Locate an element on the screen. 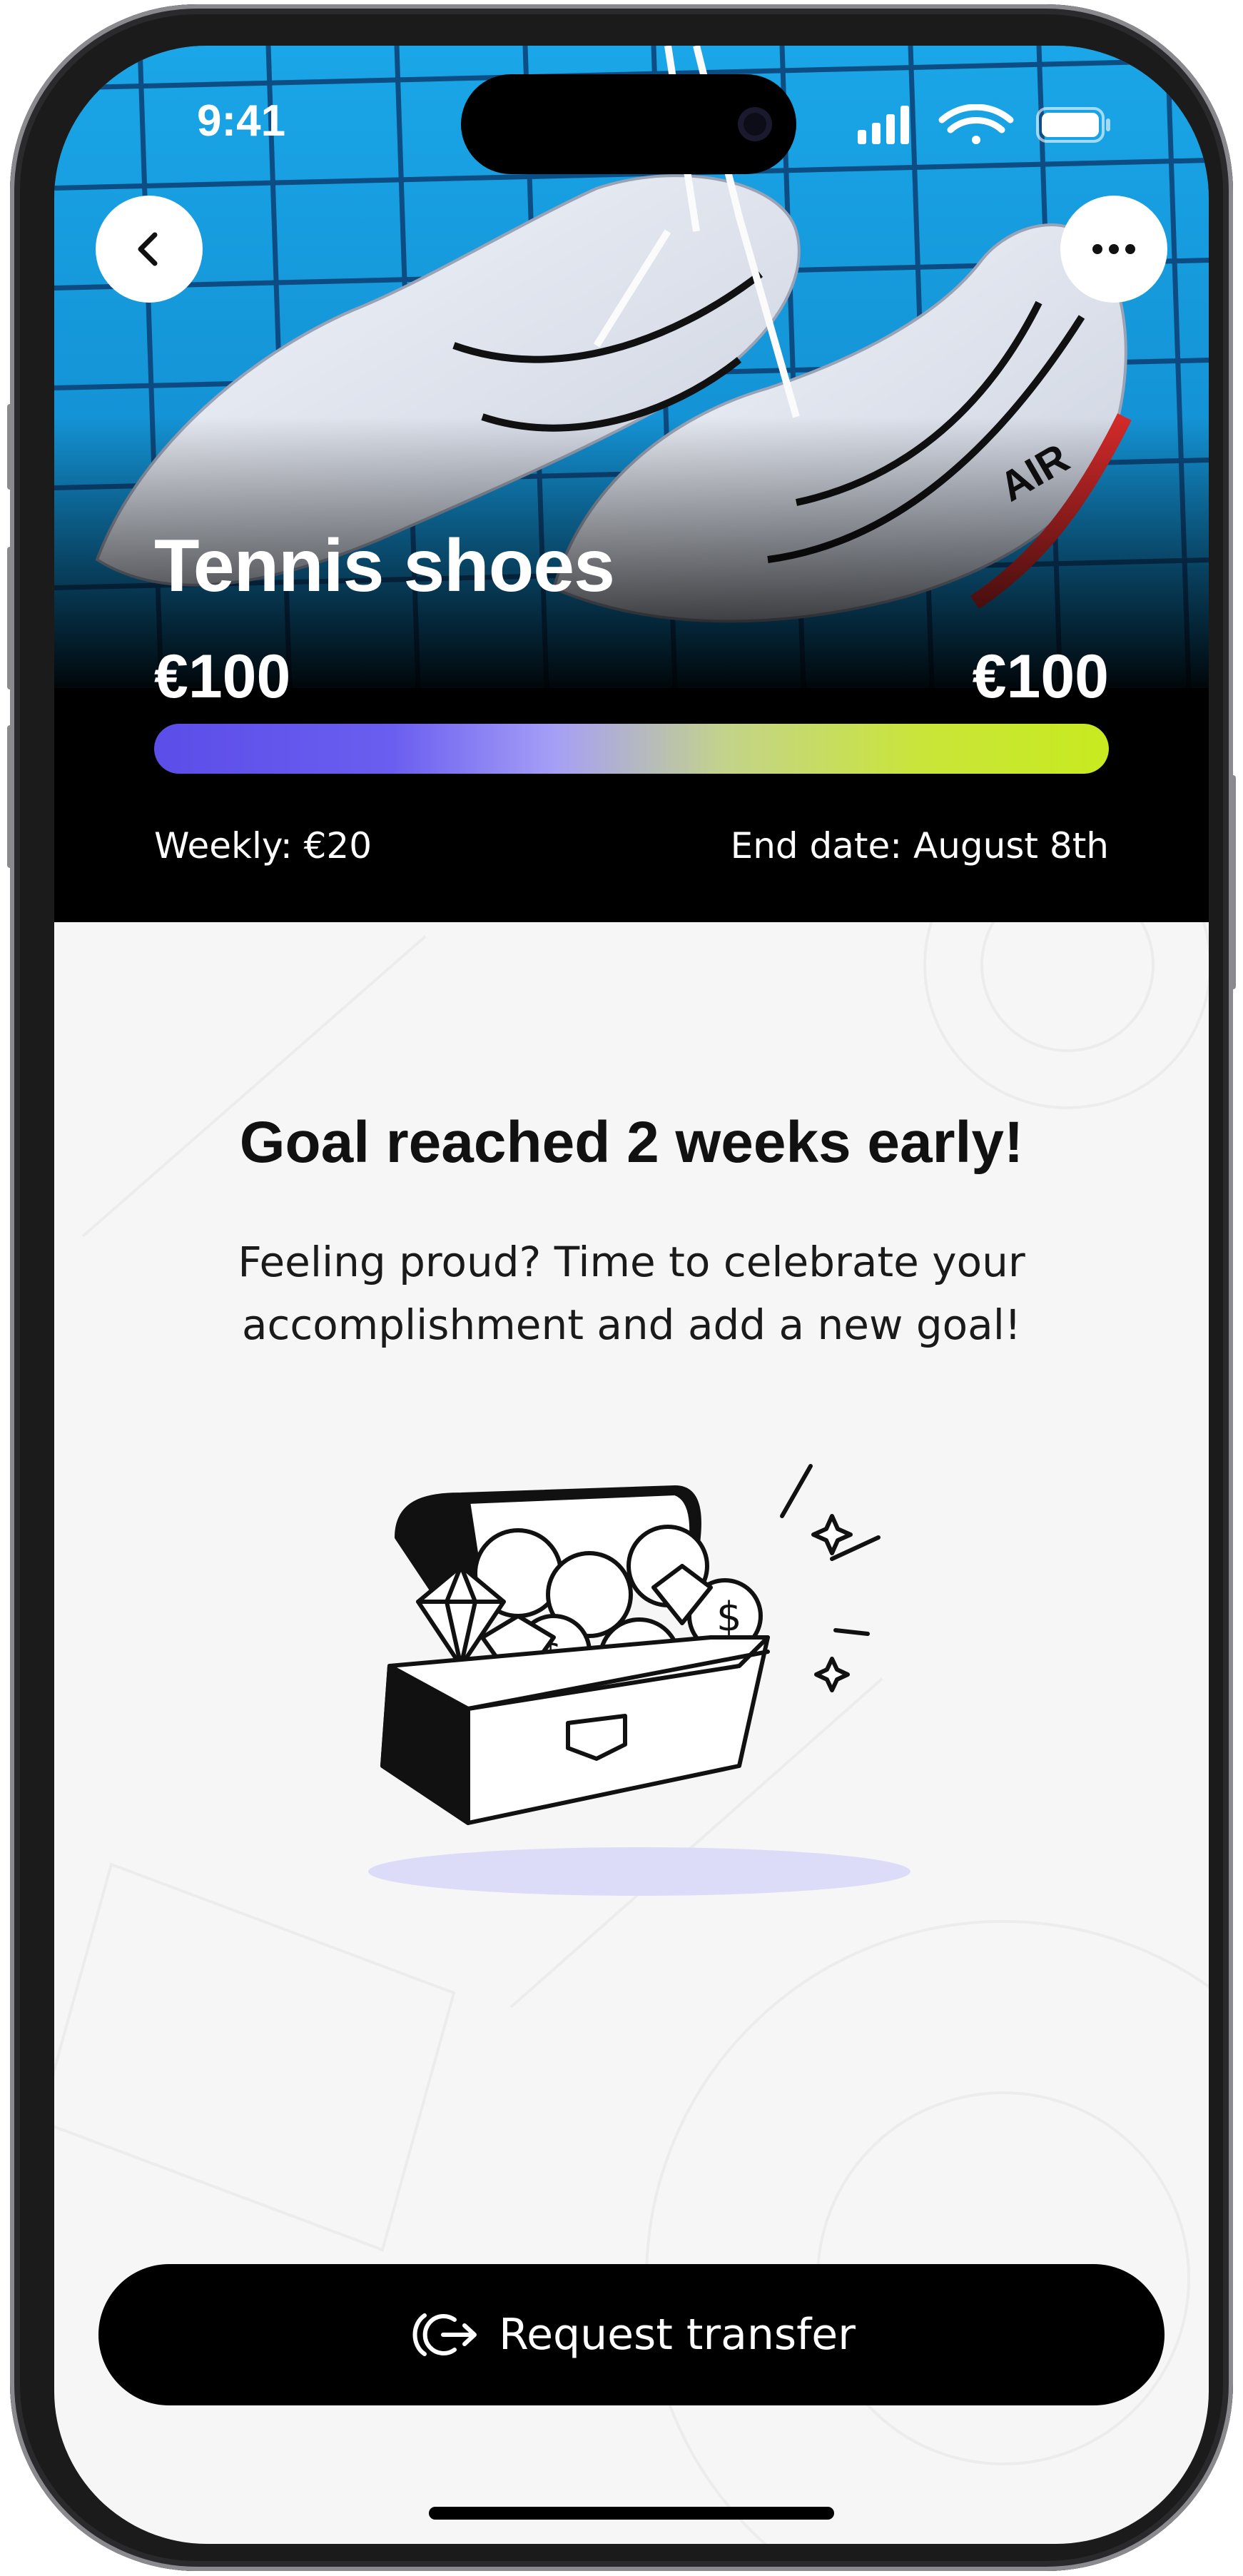 The width and height of the screenshot is (1243, 2576). back-button is located at coordinates (149, 249).